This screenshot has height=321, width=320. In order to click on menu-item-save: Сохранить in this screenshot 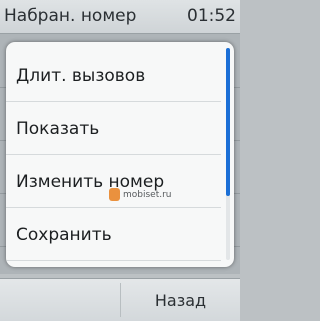, I will do `click(113, 235)`.